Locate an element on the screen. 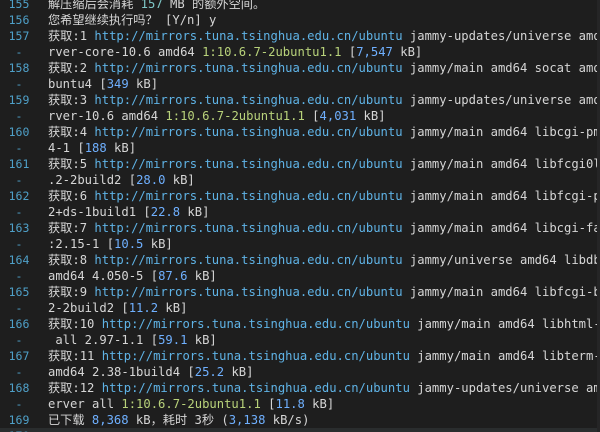 Image resolution: width=600 pixels, height=432 pixels. text-segment: 已下载 is located at coordinates (70, 420).